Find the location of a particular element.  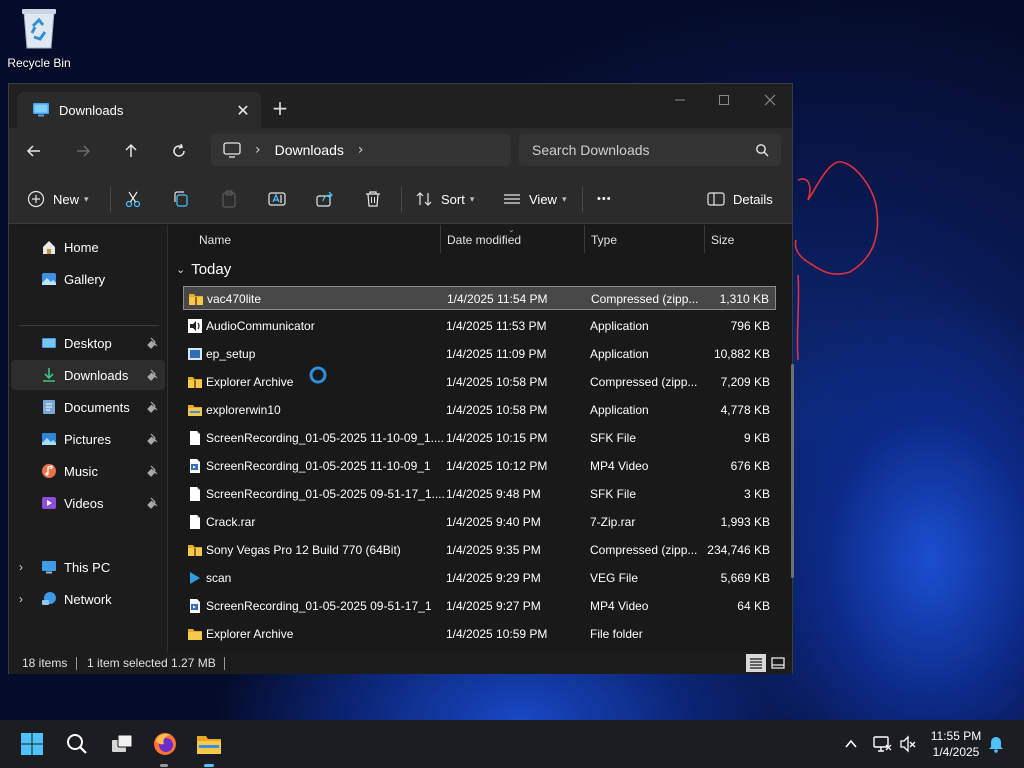

sidebar-item-label: Music is located at coordinates (81, 471).